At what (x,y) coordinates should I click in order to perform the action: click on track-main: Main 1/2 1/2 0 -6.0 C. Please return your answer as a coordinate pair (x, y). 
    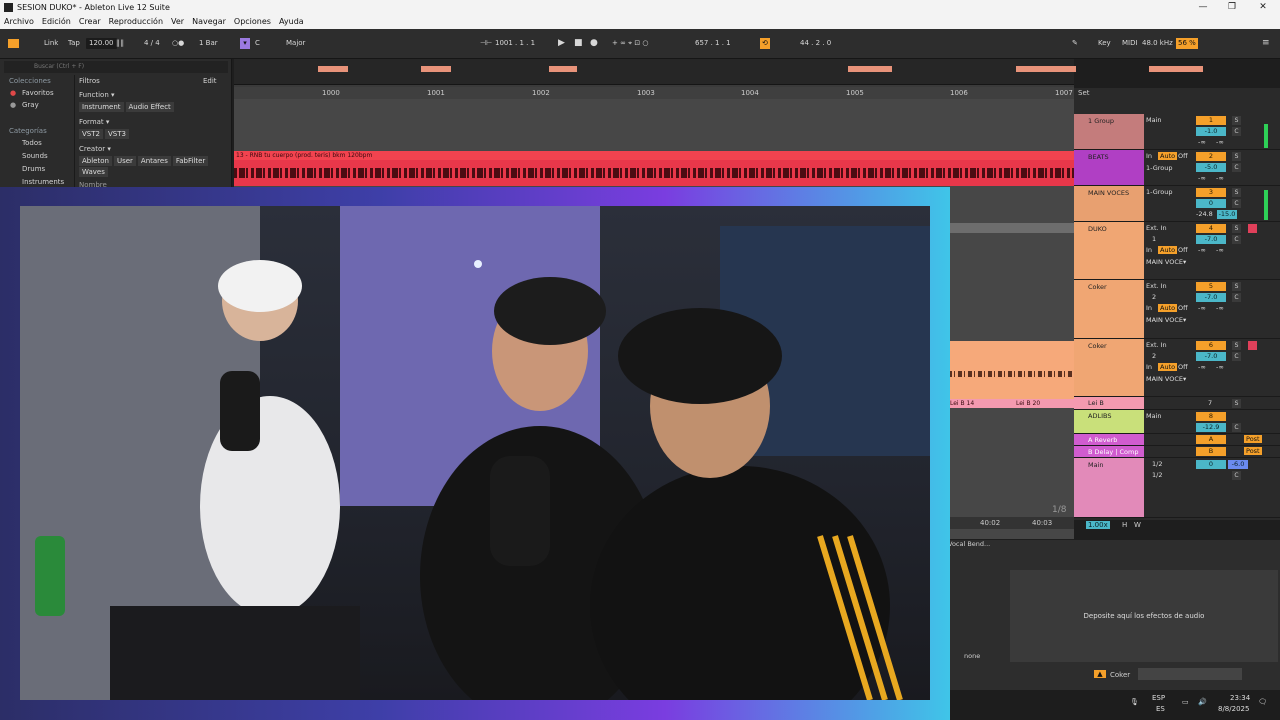
    Looking at the image, I should click on (1177, 488).